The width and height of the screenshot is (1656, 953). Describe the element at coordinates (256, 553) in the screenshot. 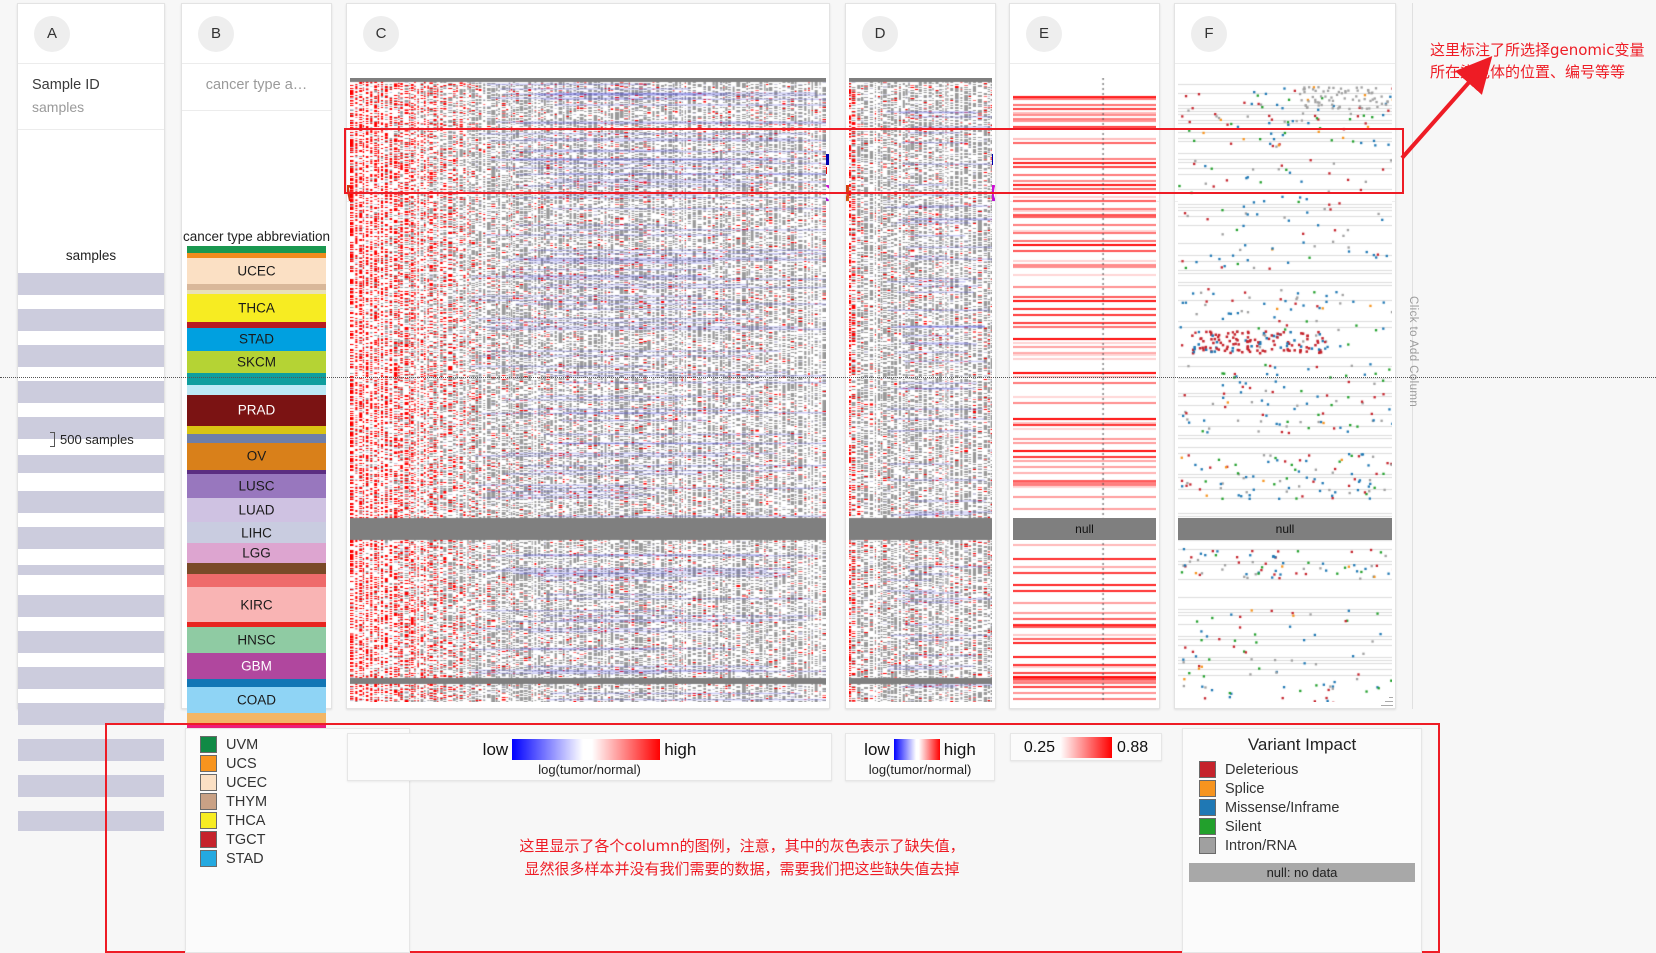

I see `cancer-type-segment: LGG` at that location.